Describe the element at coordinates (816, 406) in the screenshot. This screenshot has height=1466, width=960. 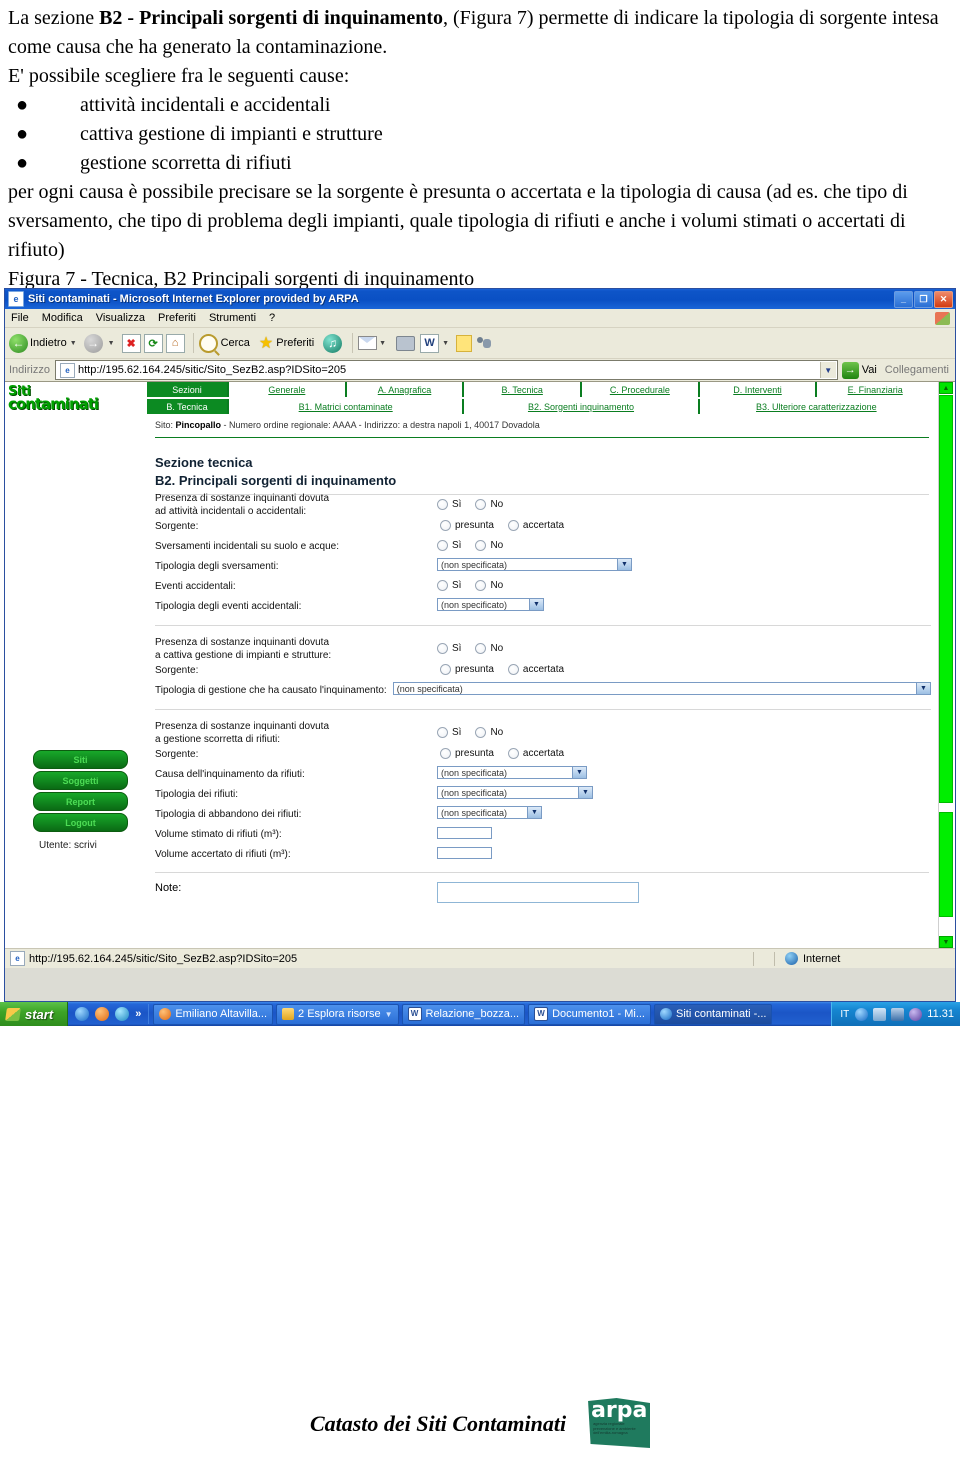
I see `tab-b3-caratterizzazione: B3. Ulteriore caratterizzazione` at that location.